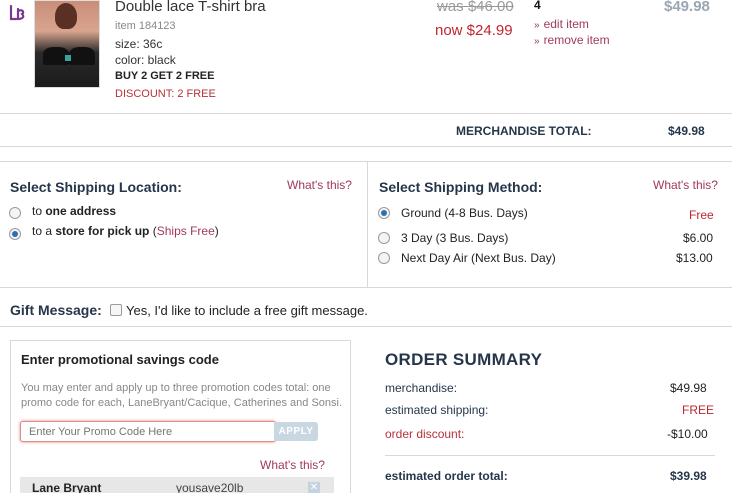 This screenshot has width=732, height=493. I want to click on product-title: Double lace T-shirt bra, so click(190, 7).